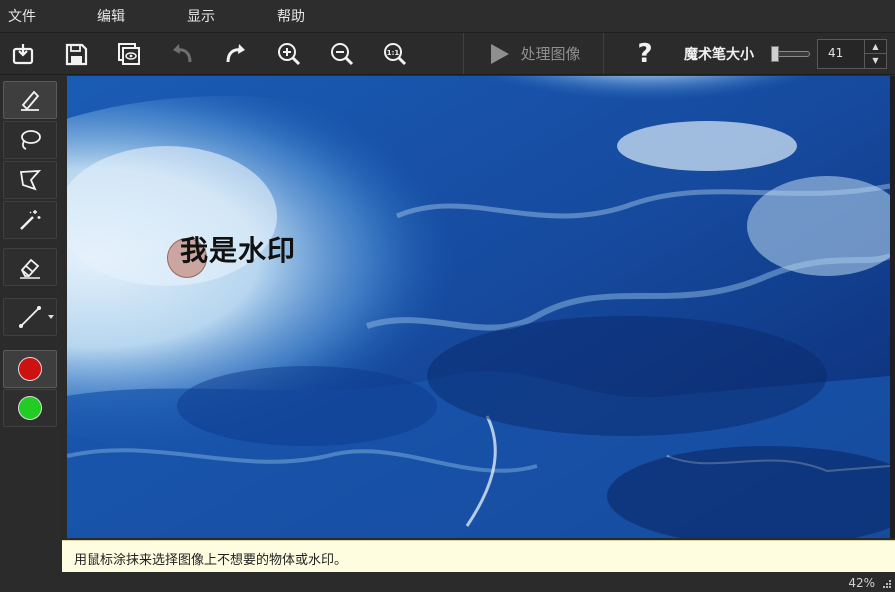 Image resolution: width=895 pixels, height=592 pixels. I want to click on resize-grip-icon, so click(887, 584).